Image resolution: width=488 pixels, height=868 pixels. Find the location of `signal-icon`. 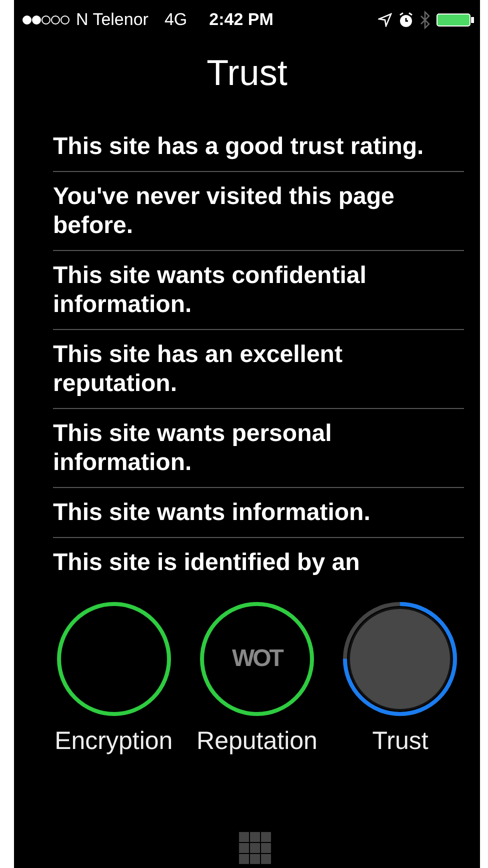

signal-icon is located at coordinates (46, 20).